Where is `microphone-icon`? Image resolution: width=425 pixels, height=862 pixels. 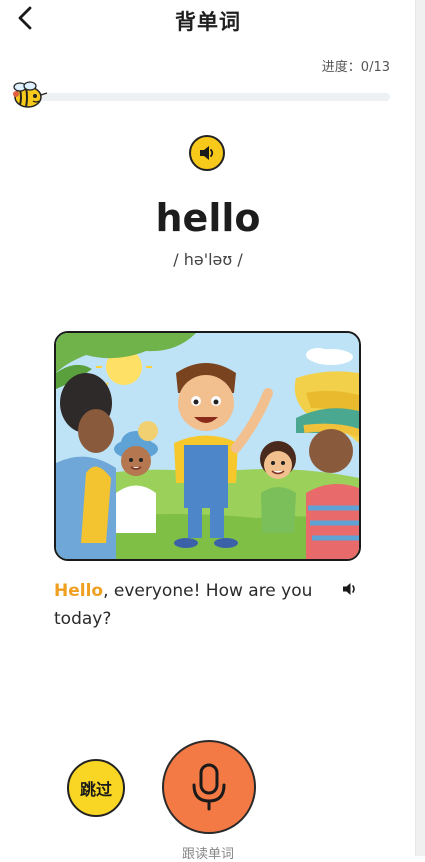 microphone-icon is located at coordinates (209, 787).